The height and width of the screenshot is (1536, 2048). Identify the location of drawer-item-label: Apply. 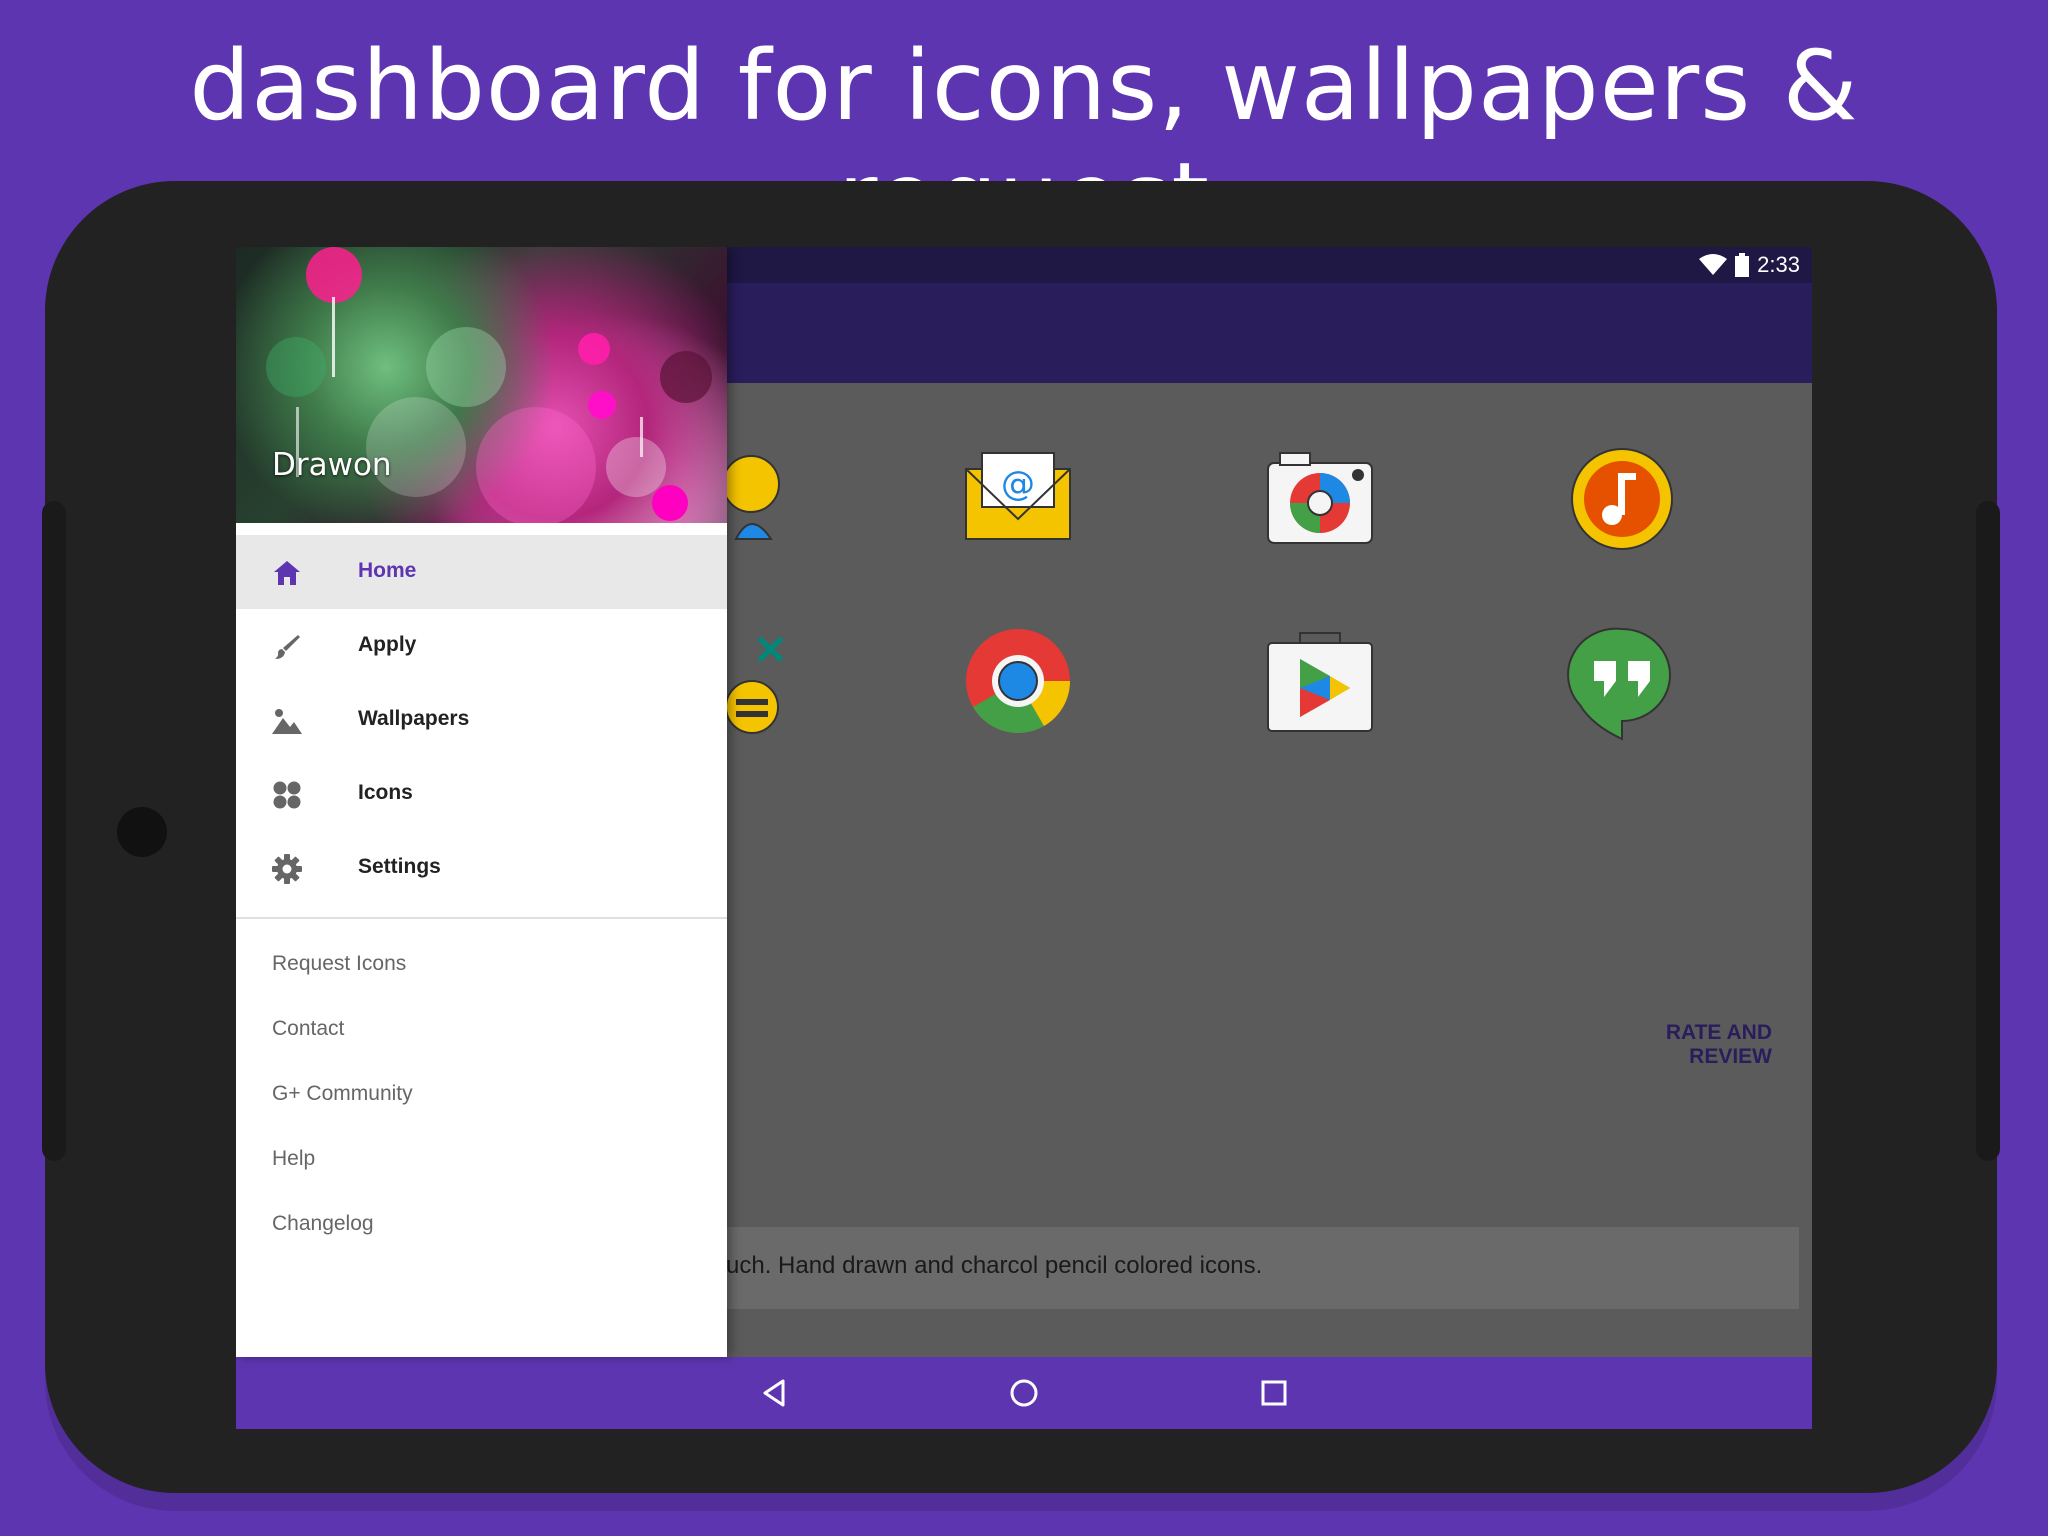
(387, 644).